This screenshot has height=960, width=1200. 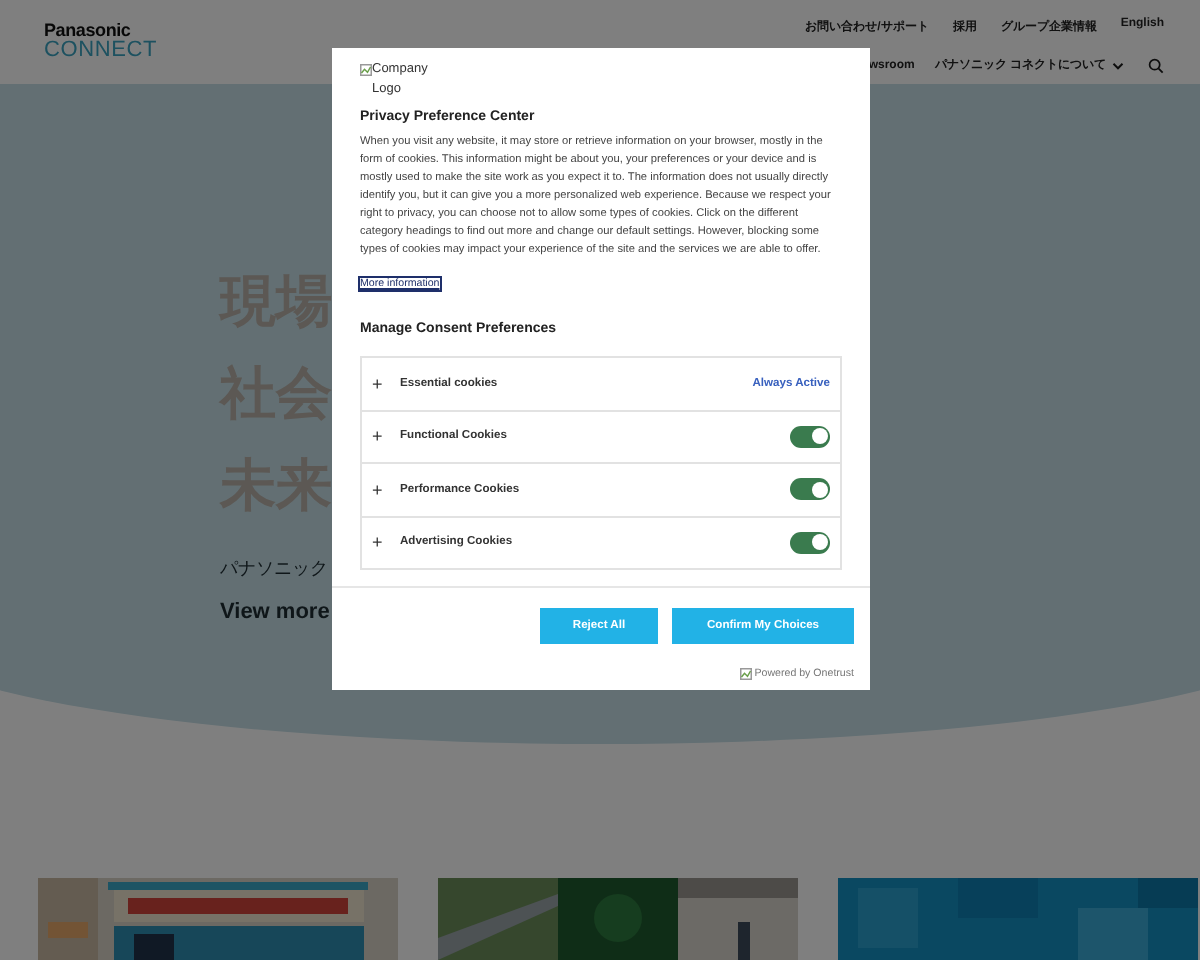 What do you see at coordinates (274, 569) in the screenshot?
I see `hero-subtitle: パナソニック` at bounding box center [274, 569].